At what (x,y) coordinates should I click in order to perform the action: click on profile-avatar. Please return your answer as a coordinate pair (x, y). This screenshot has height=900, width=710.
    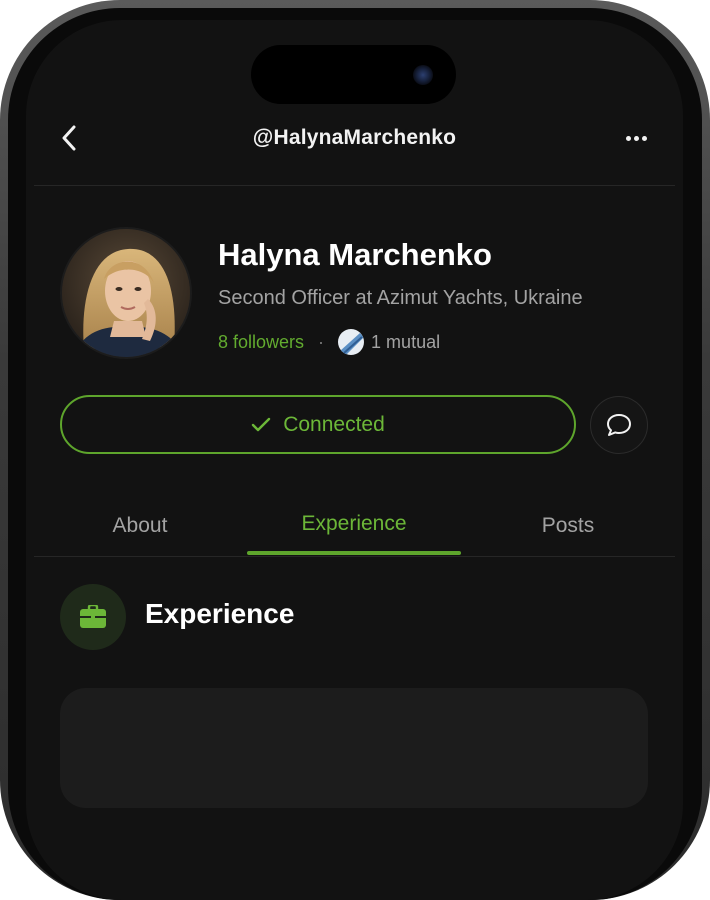
    Looking at the image, I should click on (126, 293).